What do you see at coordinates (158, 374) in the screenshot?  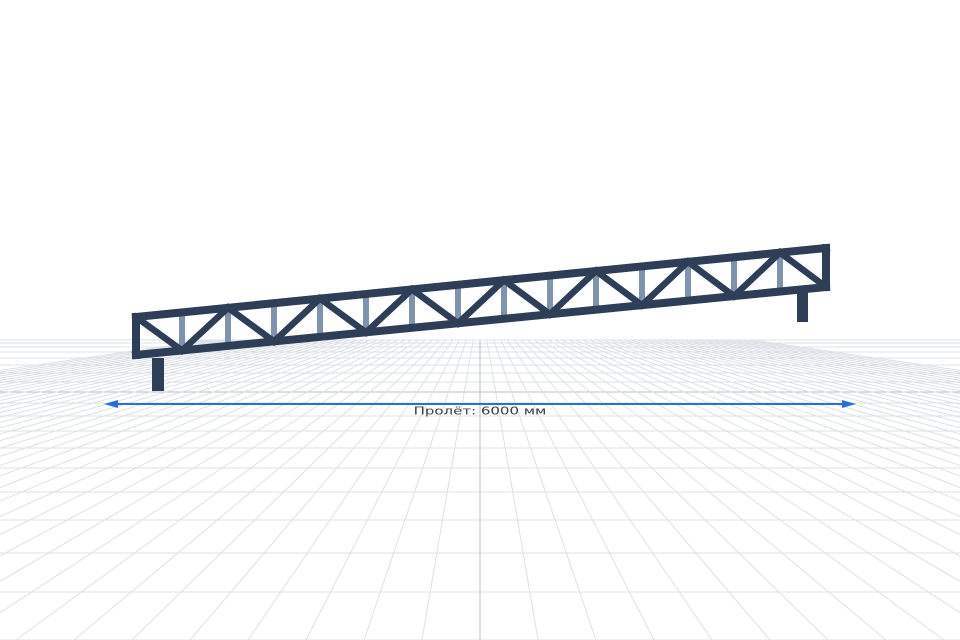 I see `left-support-post` at bounding box center [158, 374].